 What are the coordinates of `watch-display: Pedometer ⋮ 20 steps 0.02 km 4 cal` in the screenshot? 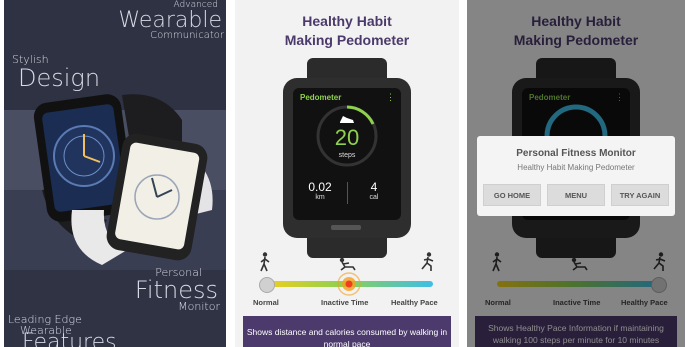 It's located at (347, 158).